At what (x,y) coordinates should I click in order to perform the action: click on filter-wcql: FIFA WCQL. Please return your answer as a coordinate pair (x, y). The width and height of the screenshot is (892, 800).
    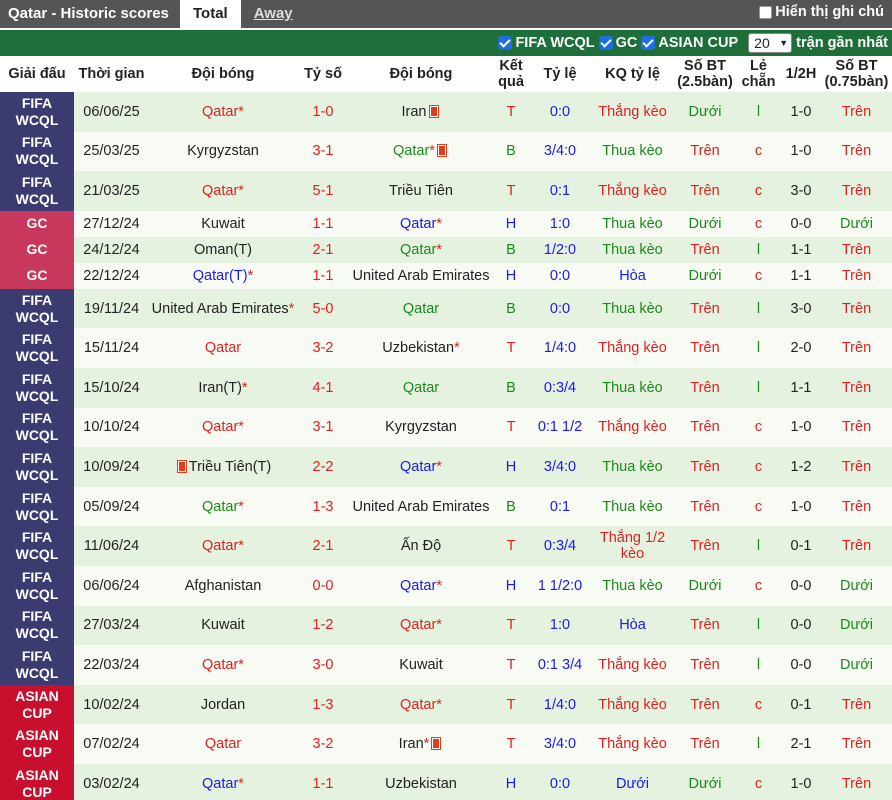
    Looking at the image, I should click on (546, 43).